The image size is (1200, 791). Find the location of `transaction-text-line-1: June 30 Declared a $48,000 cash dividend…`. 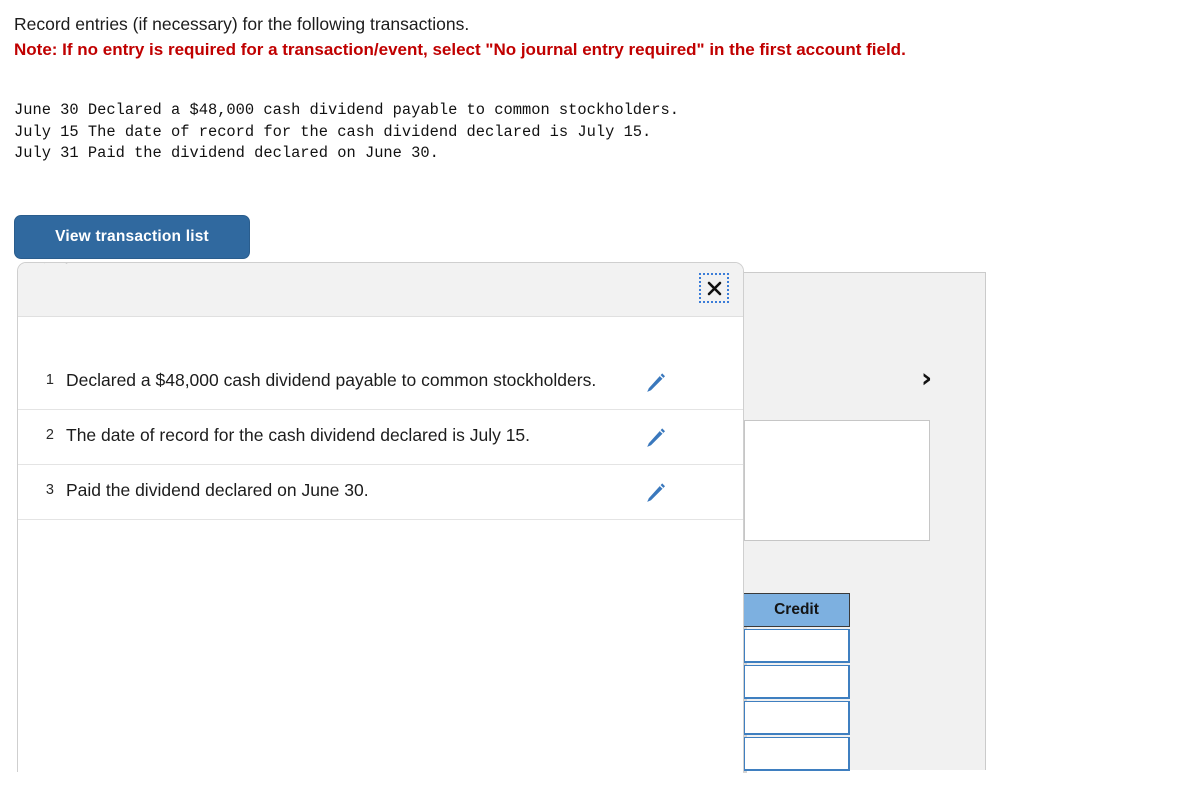

transaction-text-line-1: June 30 Declared a $48,000 cash dividend… is located at coordinates (346, 110).